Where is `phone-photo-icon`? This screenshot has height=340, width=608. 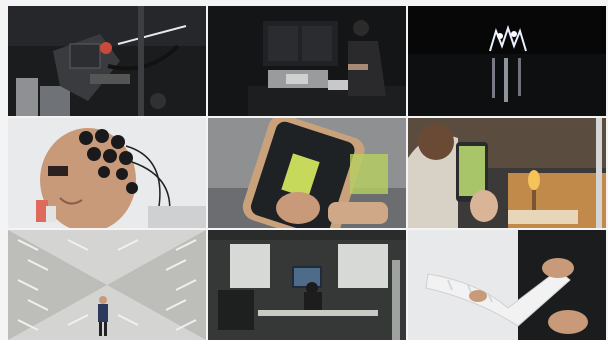
phone-photo-icon is located at coordinates (507, 173).